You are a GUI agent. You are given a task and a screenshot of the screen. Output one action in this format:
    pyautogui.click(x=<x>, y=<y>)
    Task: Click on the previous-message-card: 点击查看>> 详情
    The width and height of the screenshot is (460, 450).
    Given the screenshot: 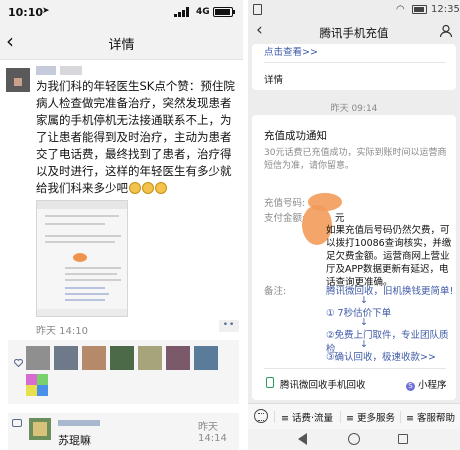 What is the action you would take?
    pyautogui.click(x=354, y=67)
    